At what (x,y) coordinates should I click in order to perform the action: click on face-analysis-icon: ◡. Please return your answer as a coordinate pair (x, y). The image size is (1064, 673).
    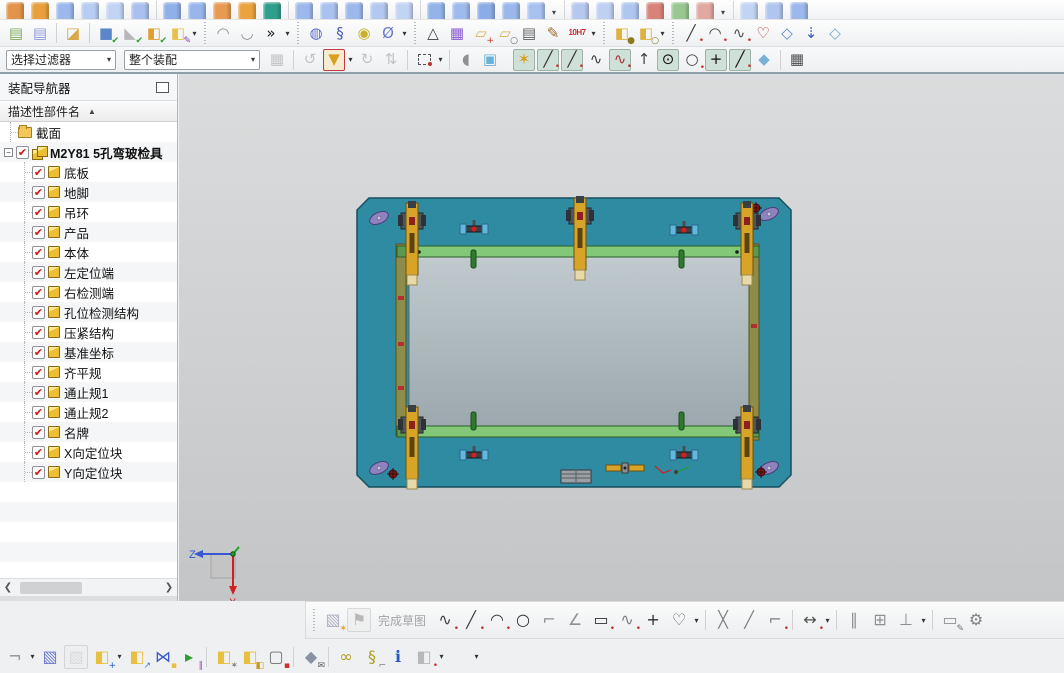
    Looking at the image, I should click on (247, 33).